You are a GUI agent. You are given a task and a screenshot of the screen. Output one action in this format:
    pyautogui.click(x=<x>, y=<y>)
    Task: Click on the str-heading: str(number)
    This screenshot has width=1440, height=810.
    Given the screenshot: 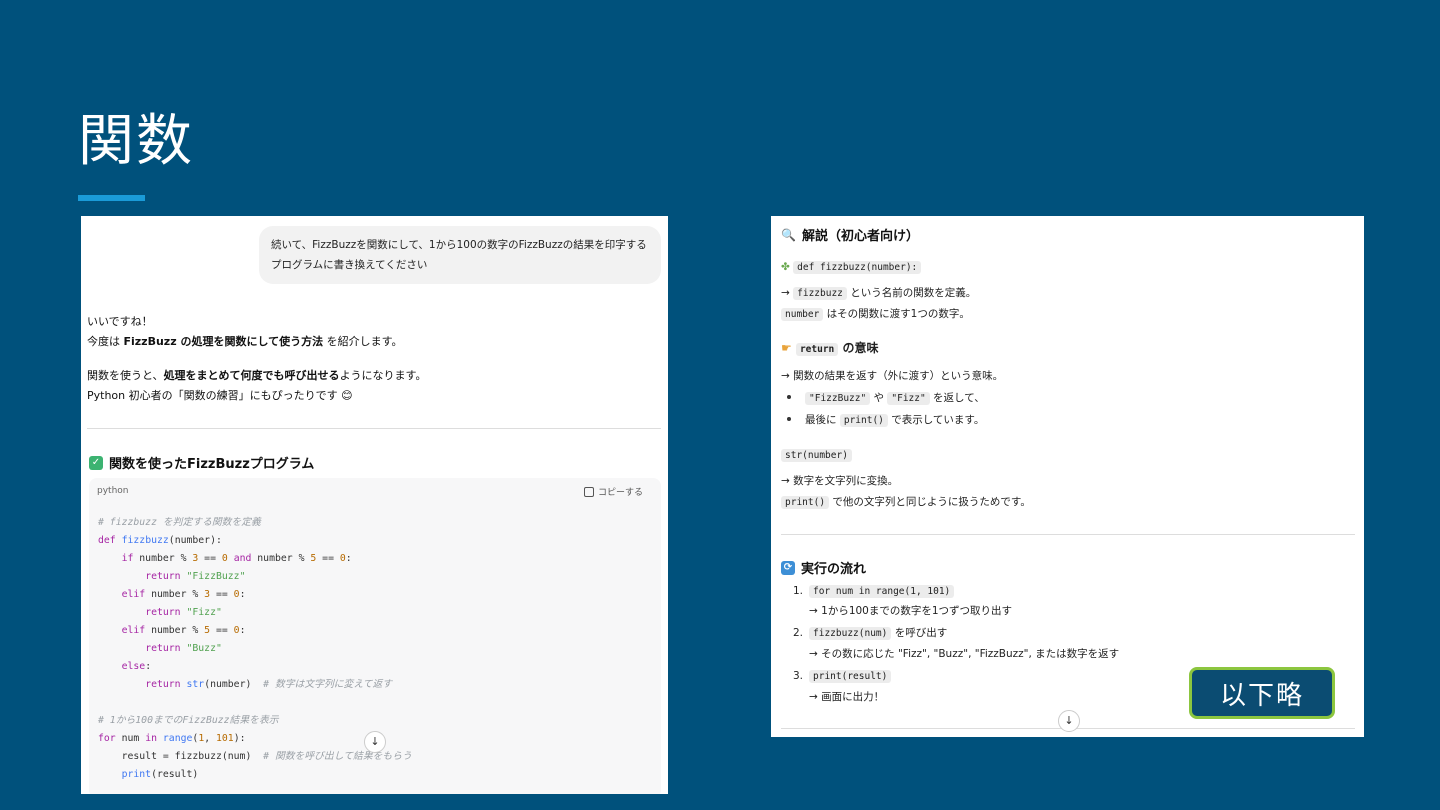 What is the action you would take?
    pyautogui.click(x=816, y=455)
    